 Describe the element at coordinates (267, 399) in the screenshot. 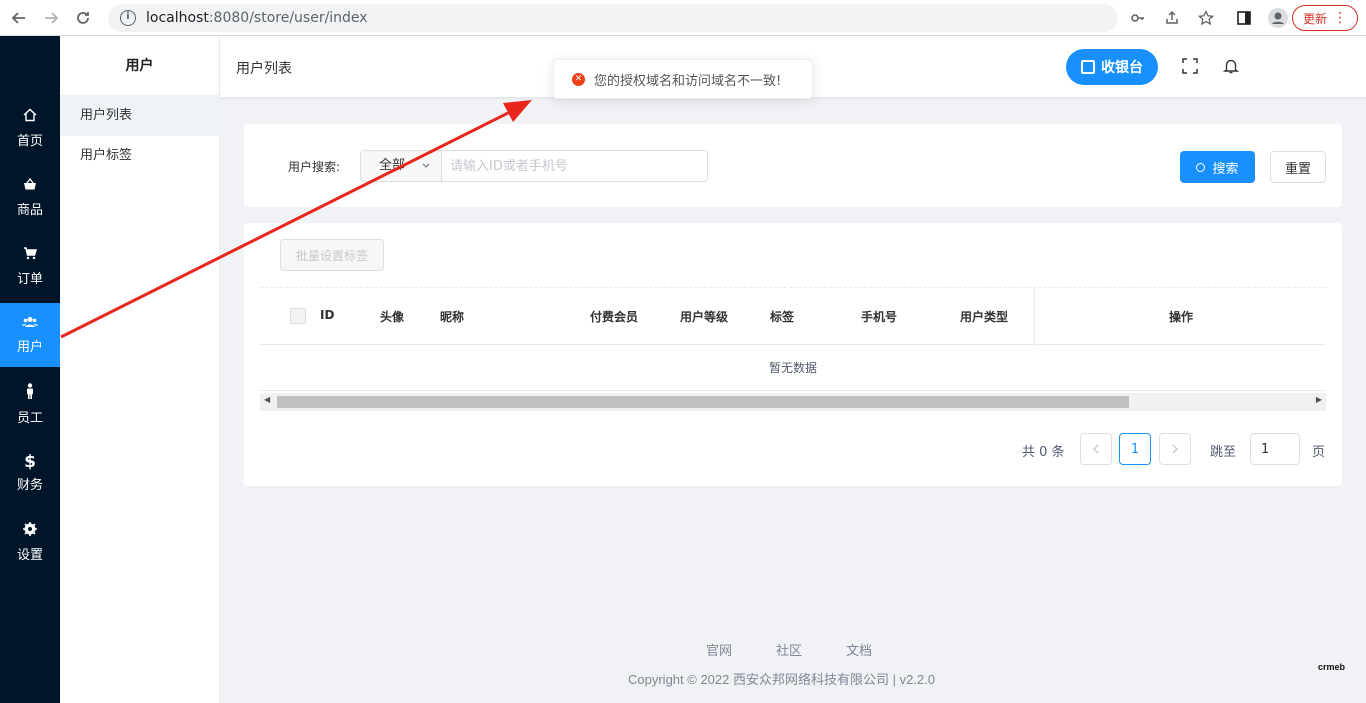

I see `scroll-left-arrow-icon: ◀` at that location.